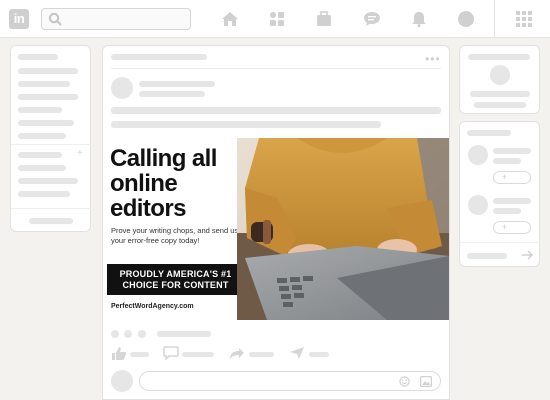 The width and height of the screenshot is (550, 400). What do you see at coordinates (116, 19) in the screenshot?
I see `search-input` at bounding box center [116, 19].